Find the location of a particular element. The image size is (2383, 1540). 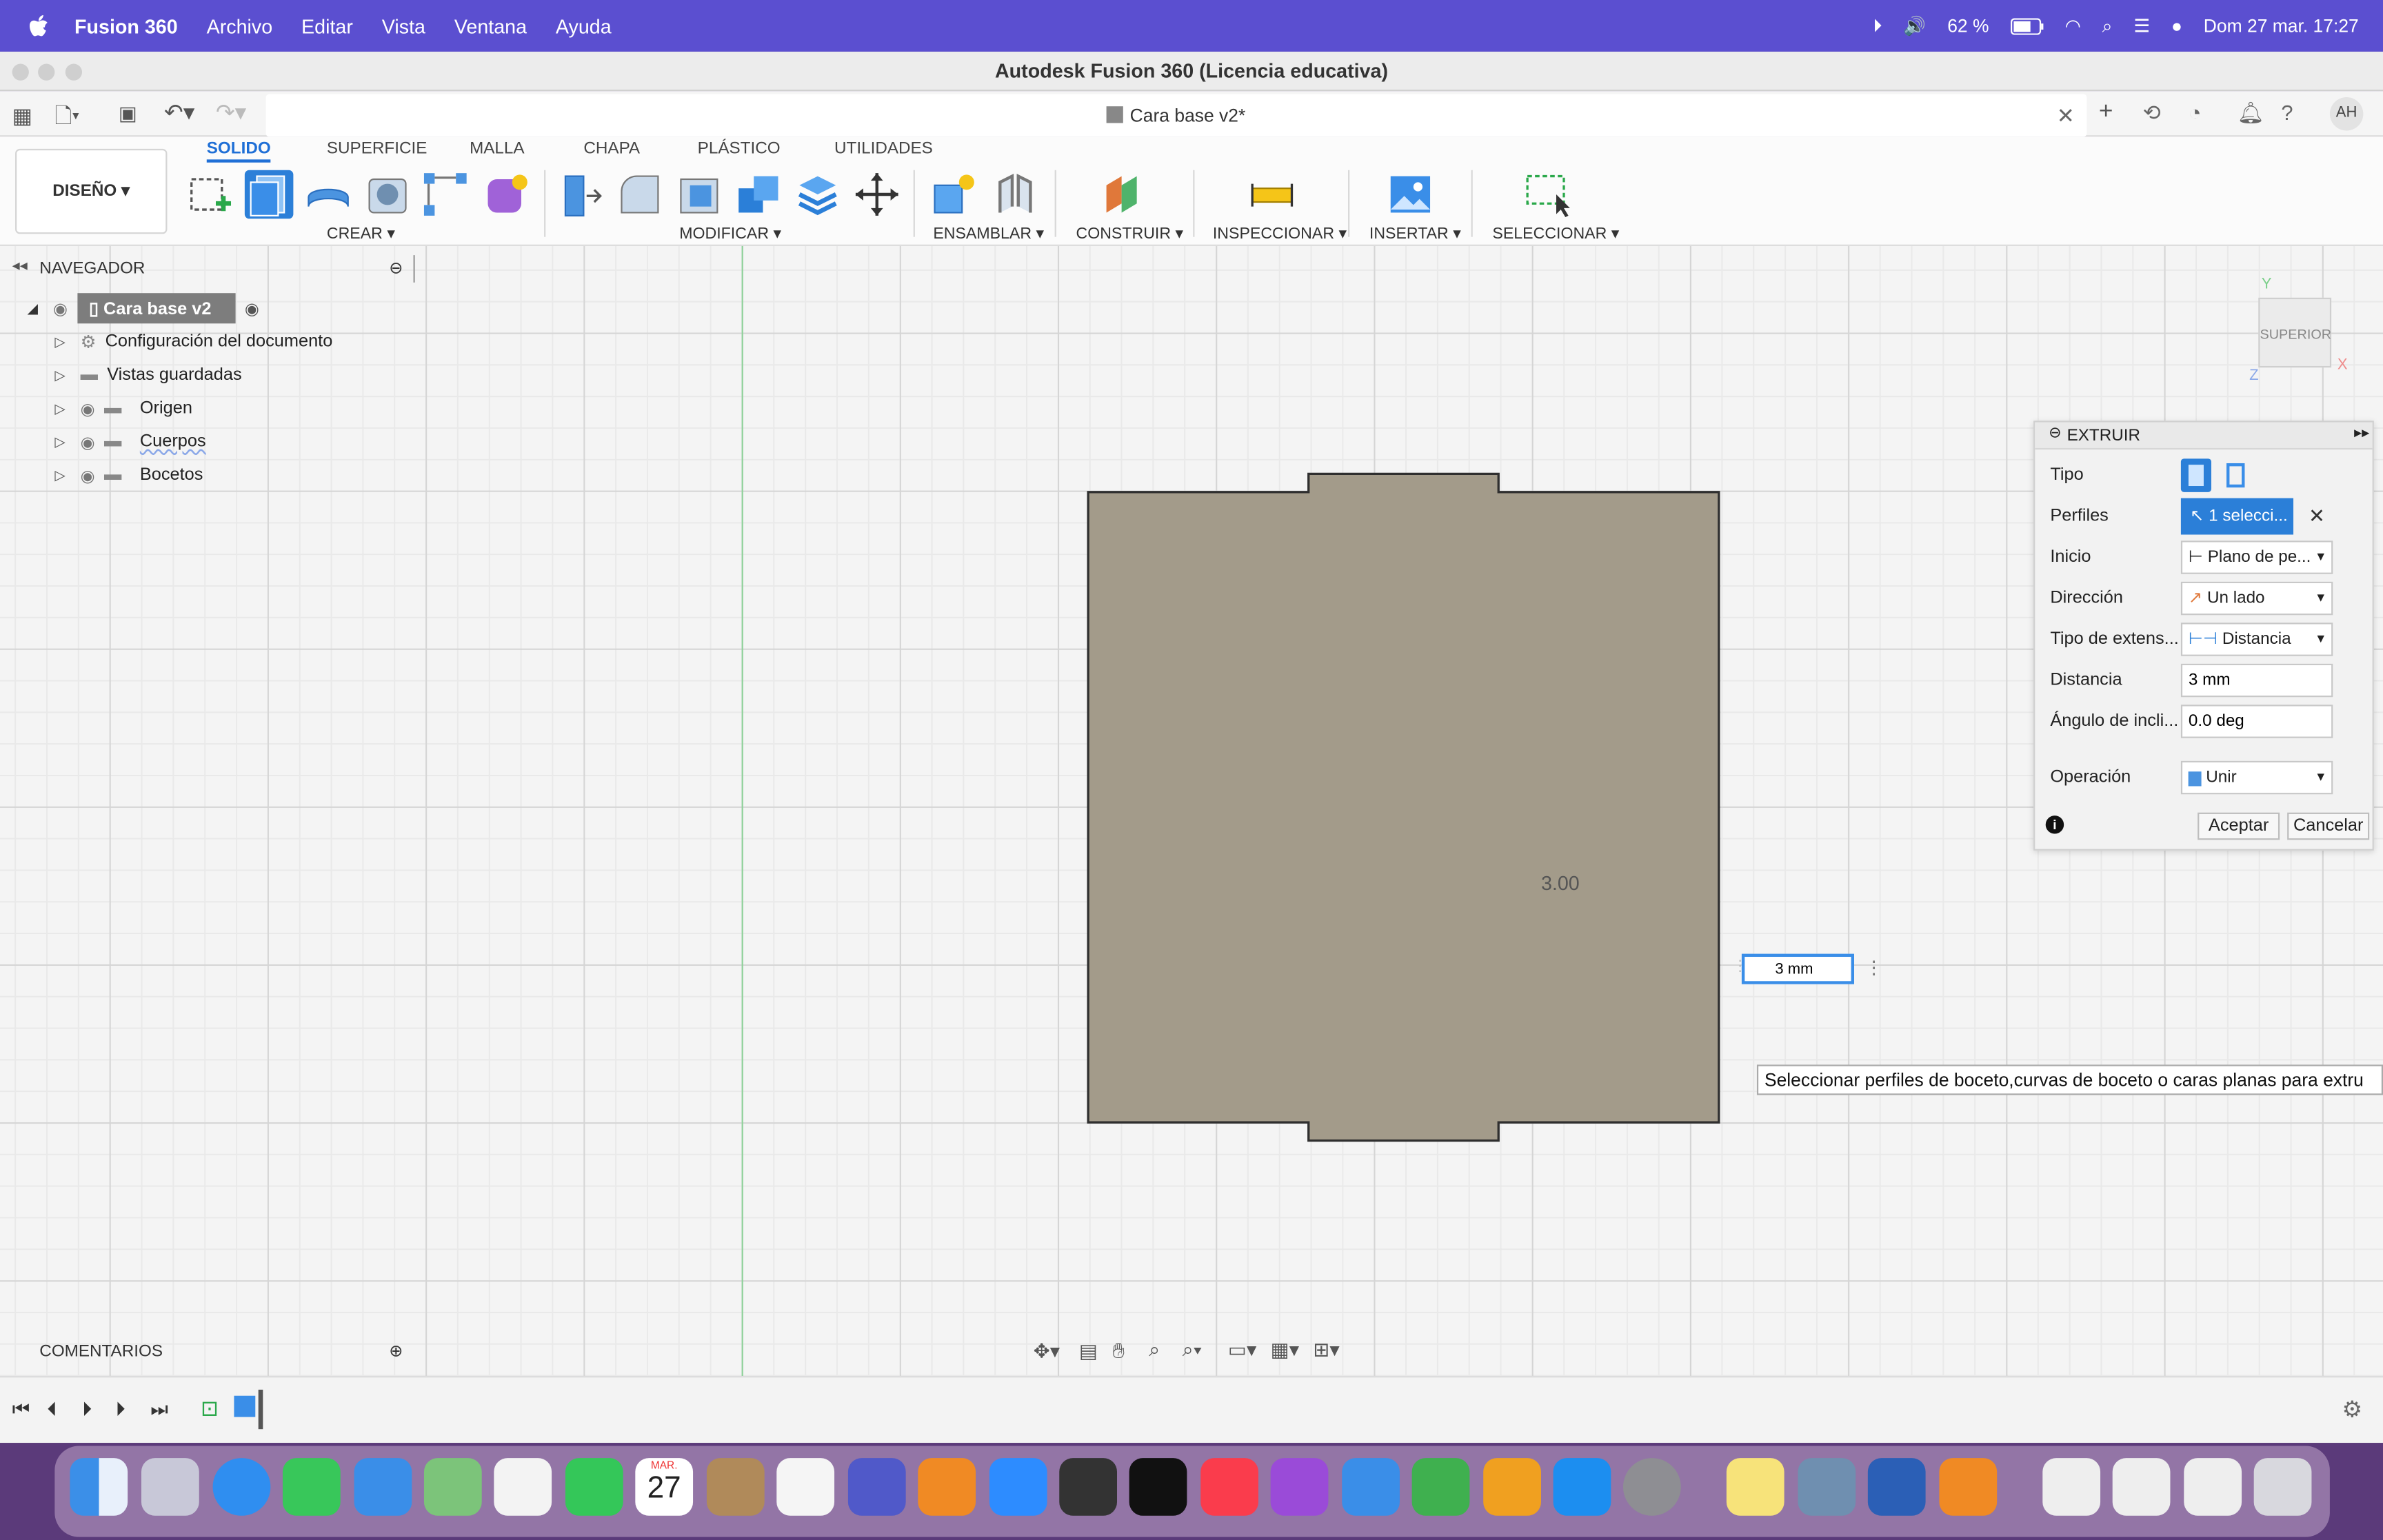

tab-utilidades: UTILIDADES is located at coordinates (883, 149).